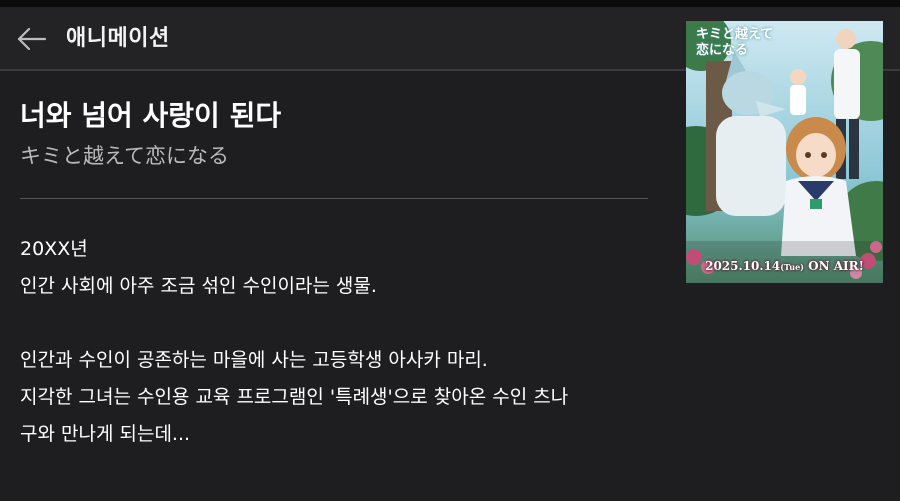  I want to click on arrow-left-icon, so click(32, 39).